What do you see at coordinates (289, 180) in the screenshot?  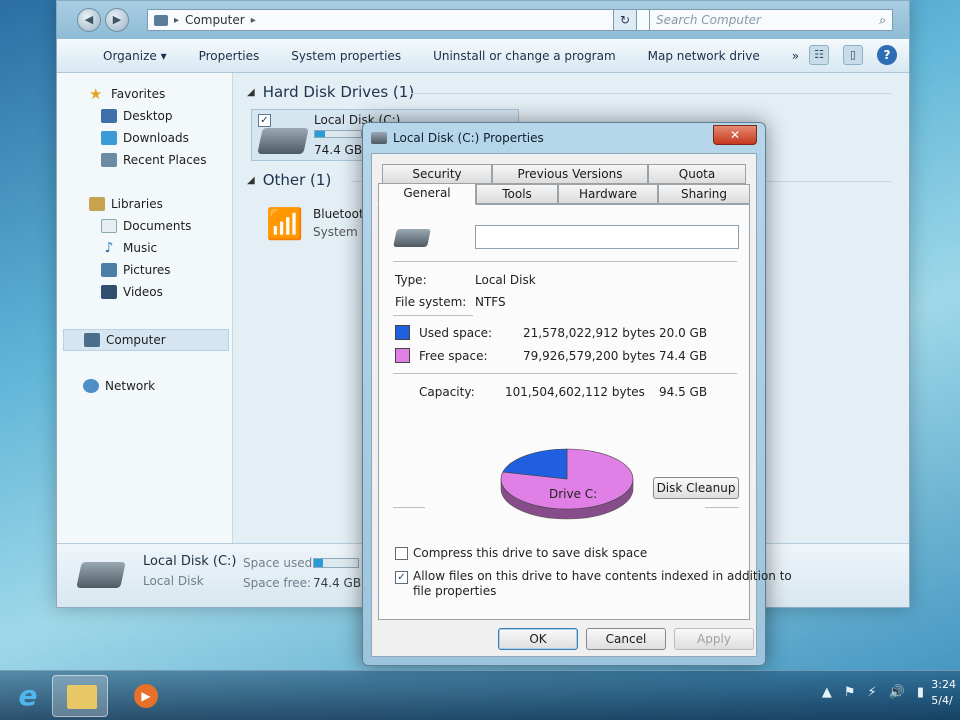 I see `other-group-header: ◢ Other (1)` at bounding box center [289, 180].